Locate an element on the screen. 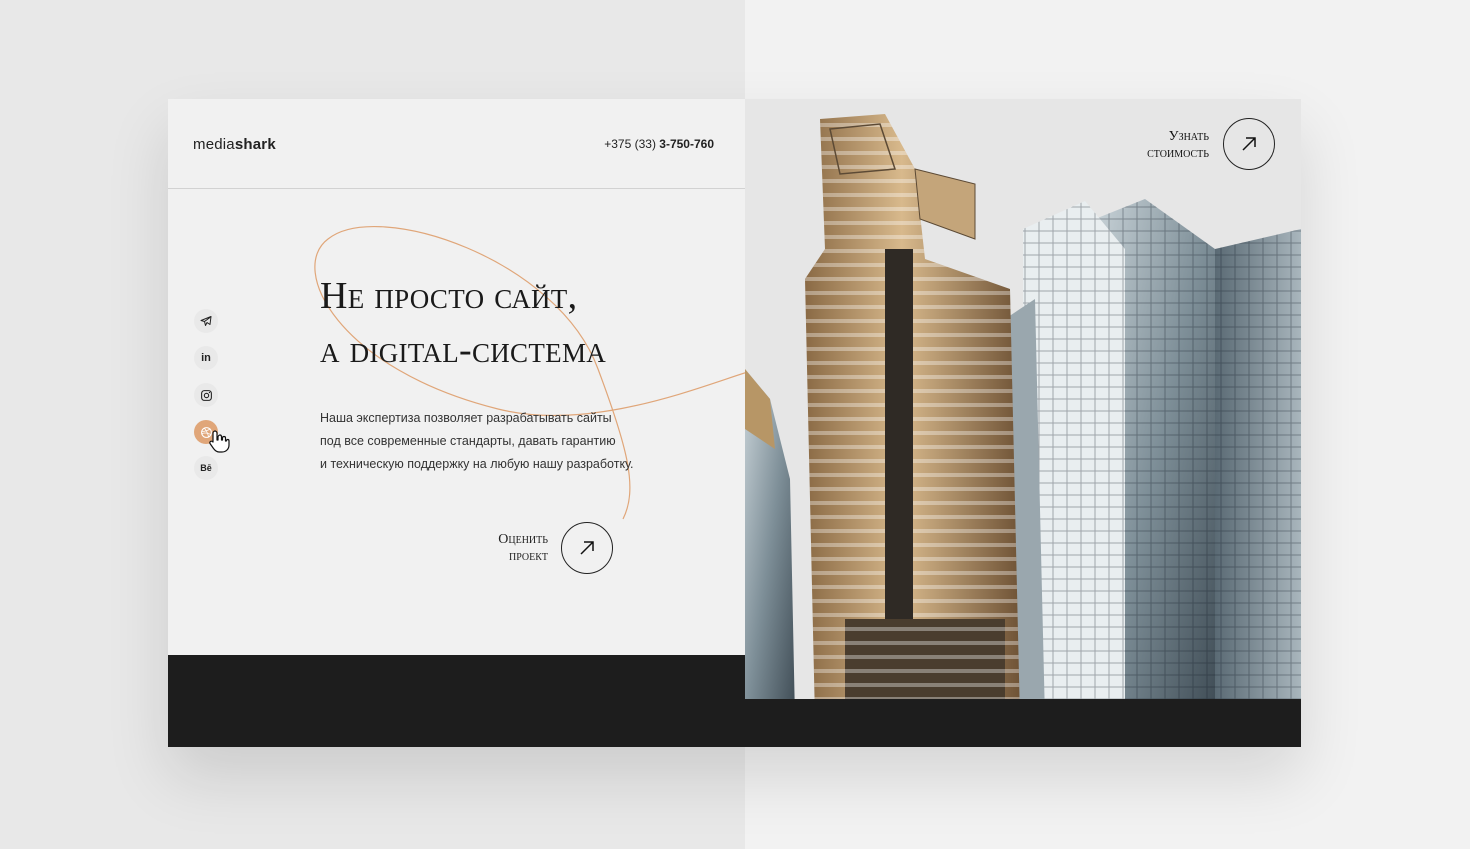 This screenshot has width=1470, height=849. phone-number: 3-750-760 is located at coordinates (686, 144).